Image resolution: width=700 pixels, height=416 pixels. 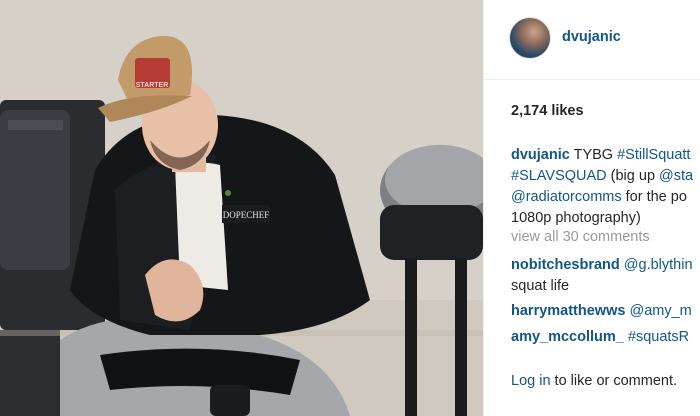 What do you see at coordinates (576, 218) in the screenshot?
I see `caption-text: 1080p photography)` at bounding box center [576, 218].